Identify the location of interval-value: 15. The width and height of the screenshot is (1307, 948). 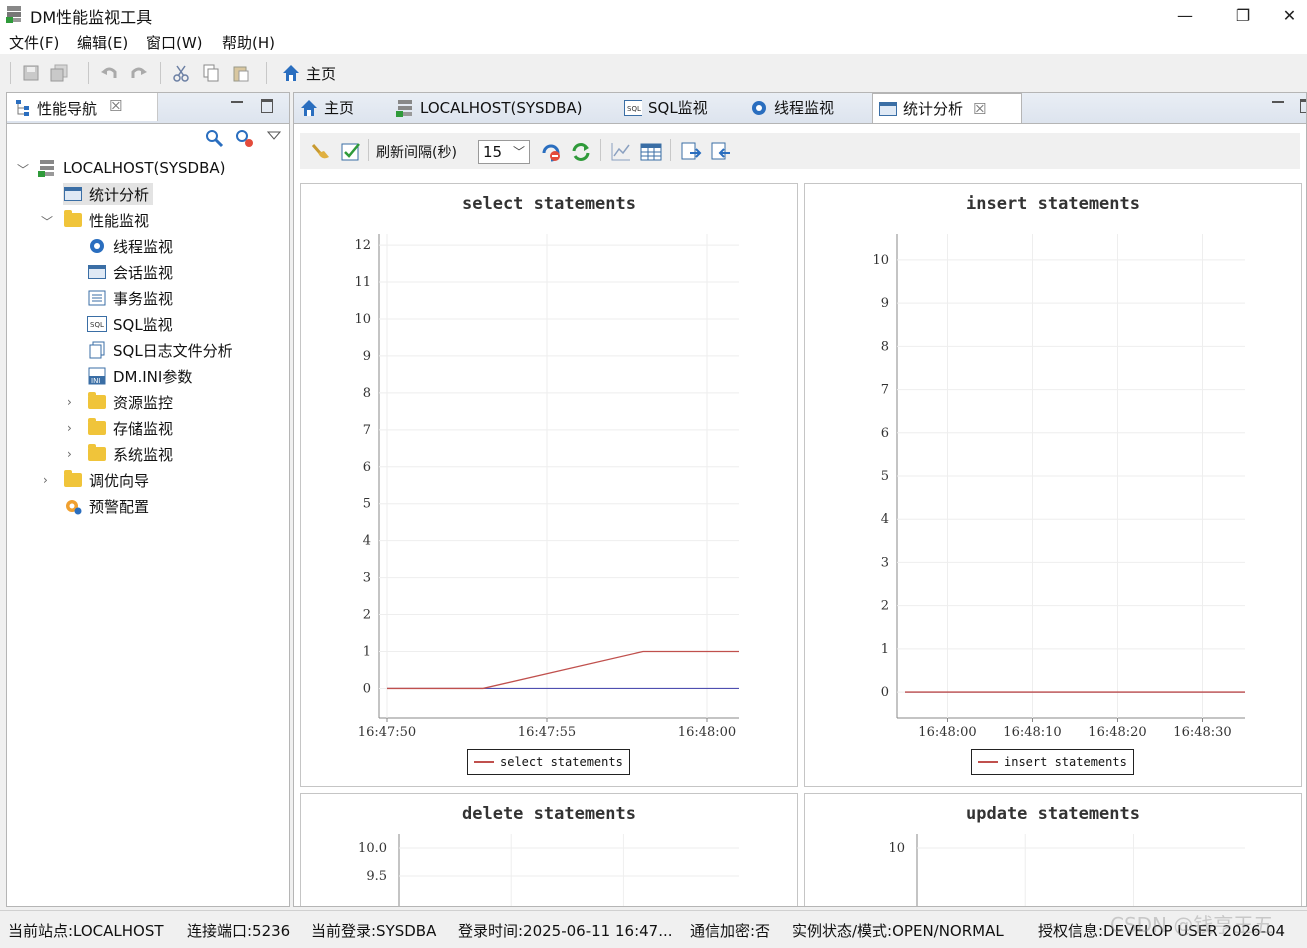
(493, 152).